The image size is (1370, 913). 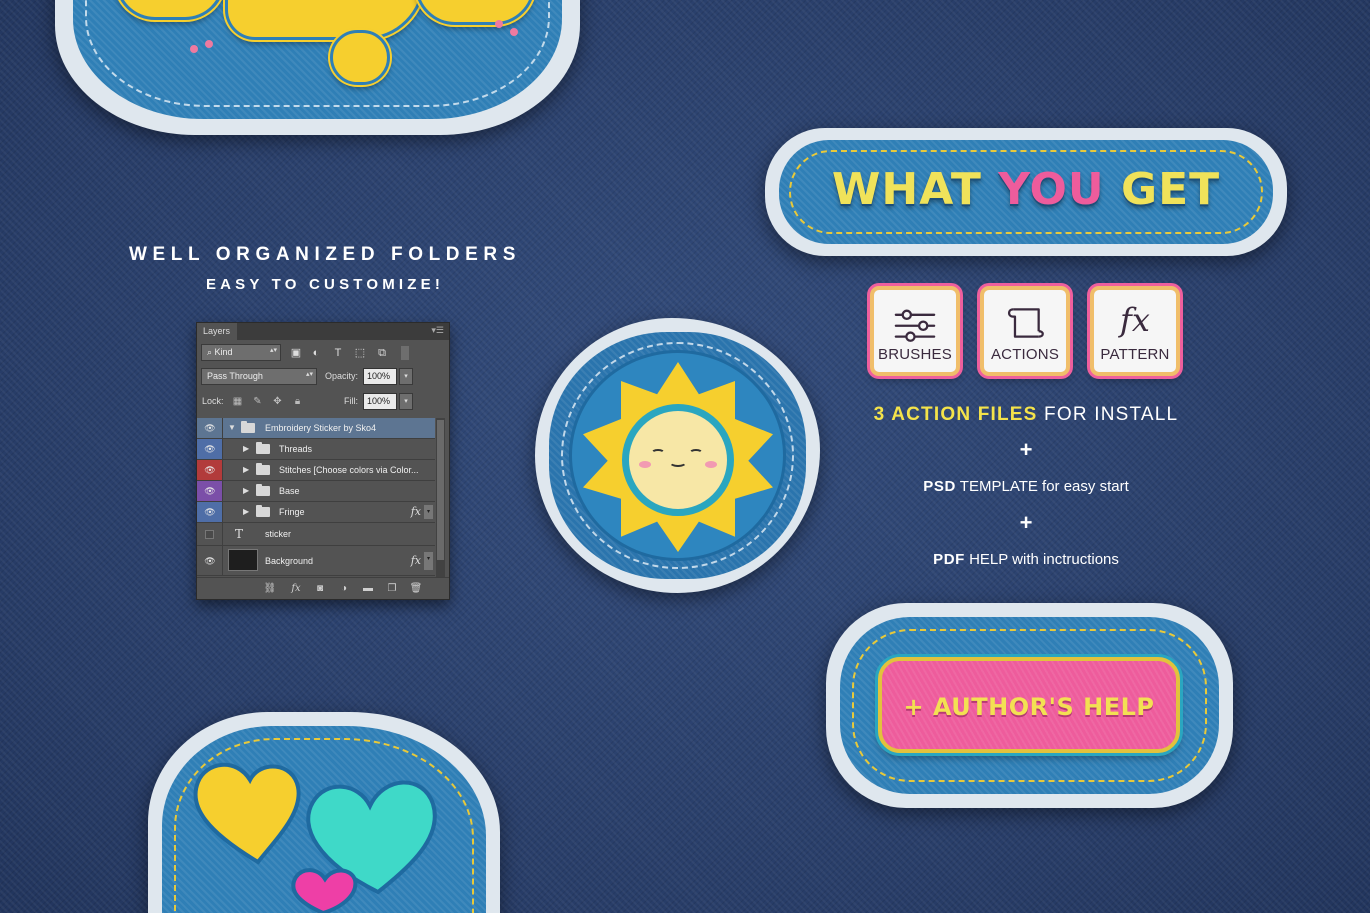 I want to click on fill-input: 100%, so click(x=380, y=401).